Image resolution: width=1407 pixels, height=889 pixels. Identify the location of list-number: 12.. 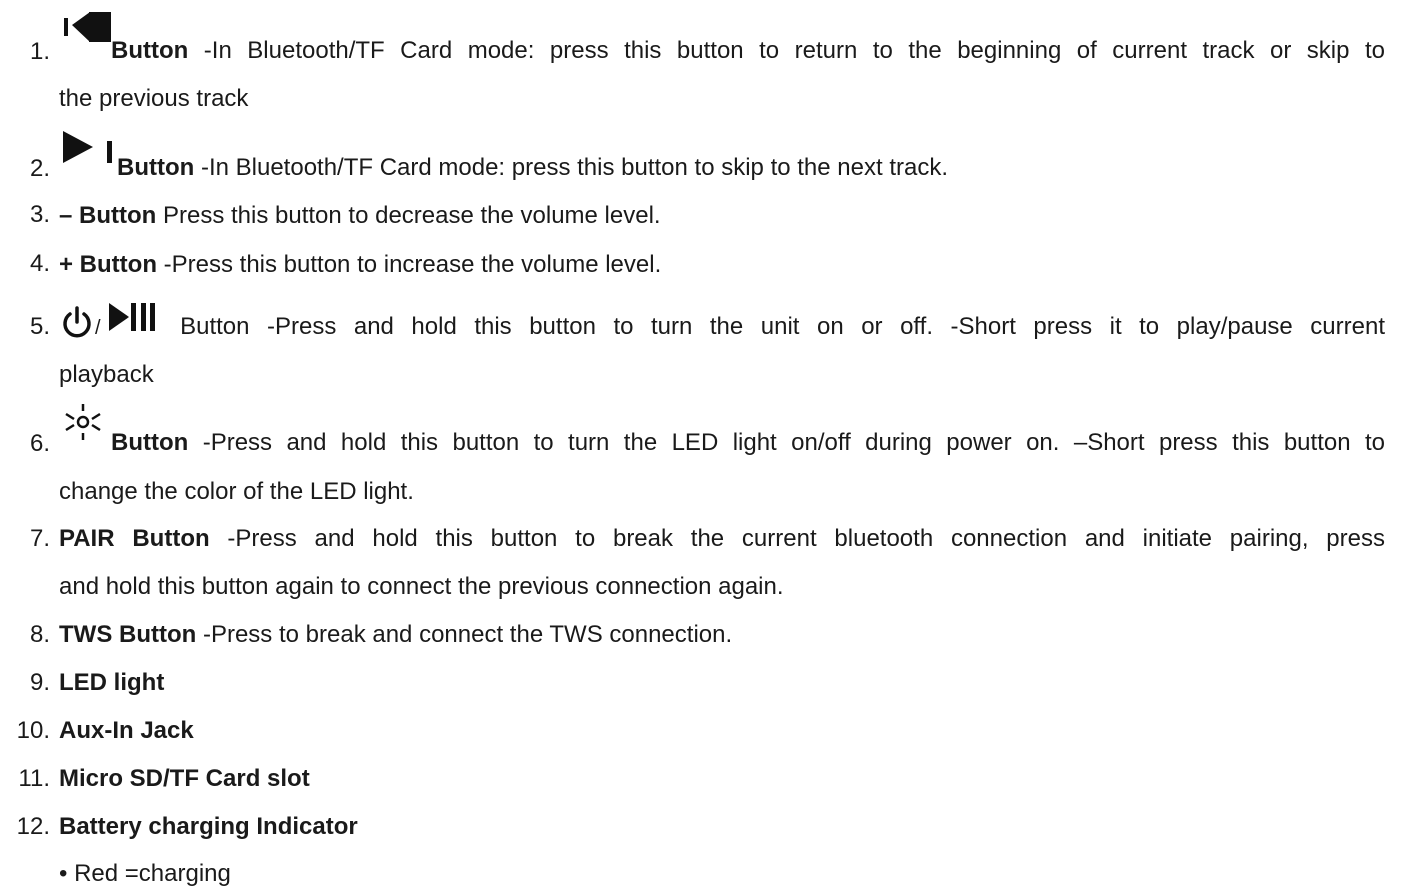
(33, 826).